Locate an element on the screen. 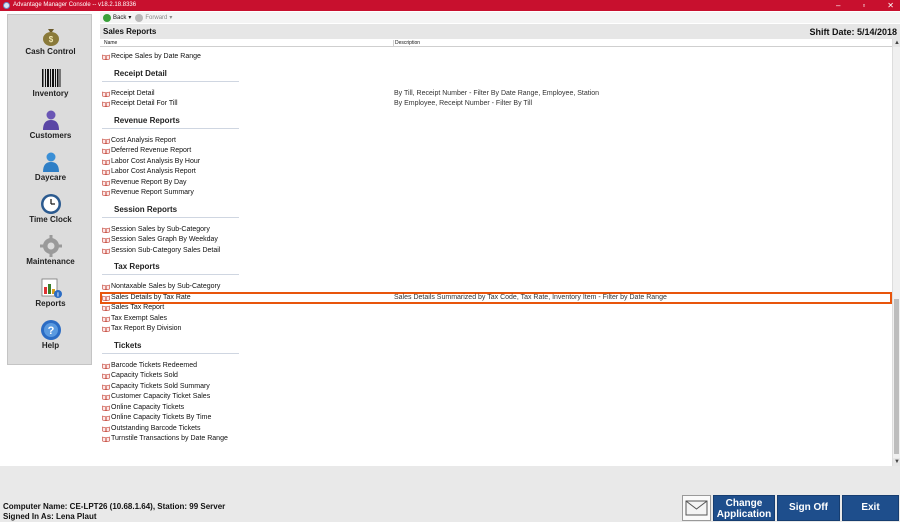 Image resolution: width=900 pixels, height=522 pixels. report-name: Recipe Sales by Date Range is located at coordinates (156, 57).